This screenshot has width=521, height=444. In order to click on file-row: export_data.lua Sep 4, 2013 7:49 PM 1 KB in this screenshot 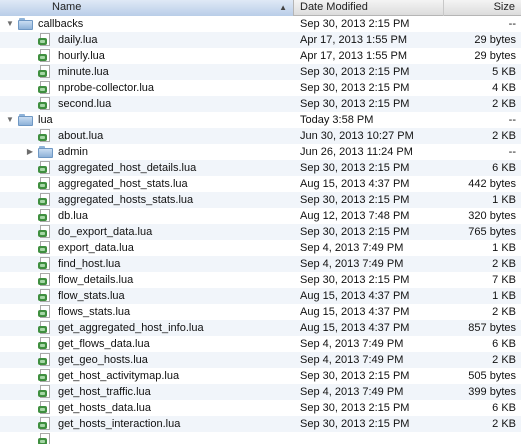, I will do `click(260, 248)`.